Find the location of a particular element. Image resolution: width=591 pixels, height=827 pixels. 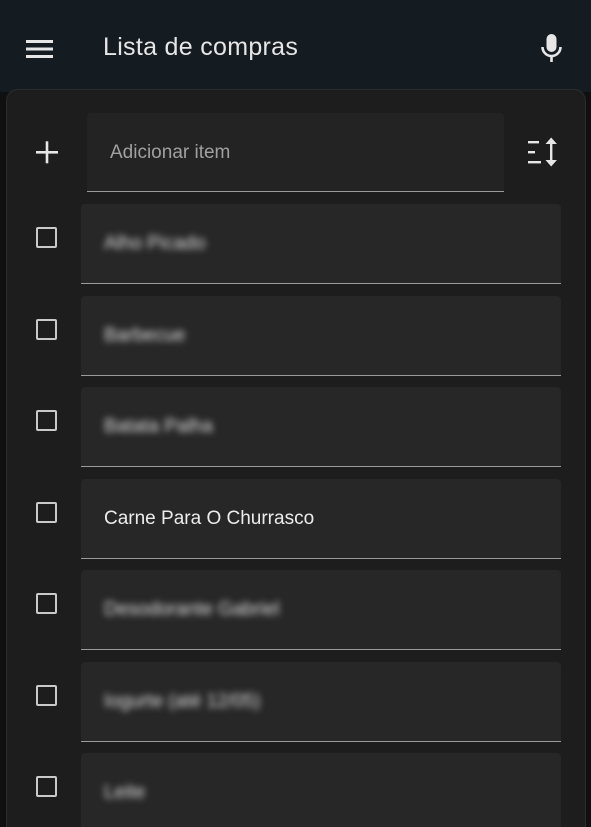

menu-icon is located at coordinates (39, 49).